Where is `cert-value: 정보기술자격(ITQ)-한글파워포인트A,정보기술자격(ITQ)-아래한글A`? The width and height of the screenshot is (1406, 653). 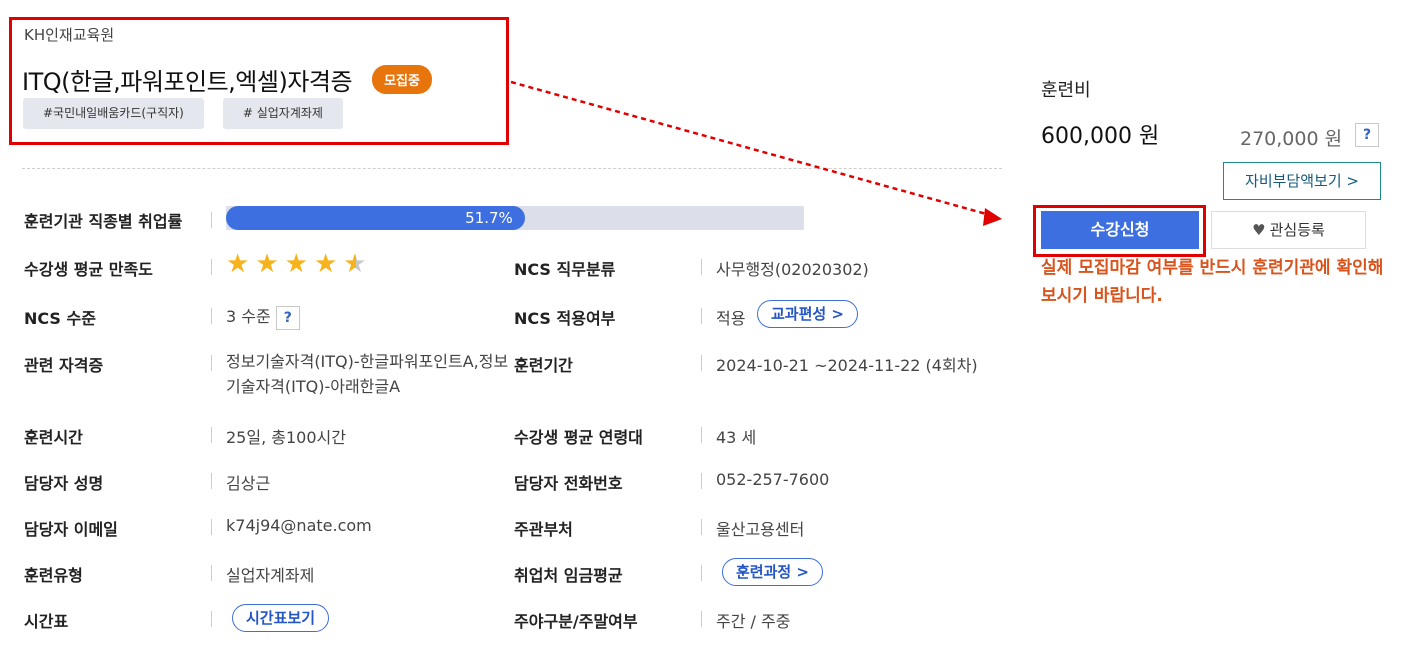
cert-value: 정보기술자격(ITQ)-한글파워포인트A,정보기술자격(ITQ)-아래한글A is located at coordinates (367, 374).